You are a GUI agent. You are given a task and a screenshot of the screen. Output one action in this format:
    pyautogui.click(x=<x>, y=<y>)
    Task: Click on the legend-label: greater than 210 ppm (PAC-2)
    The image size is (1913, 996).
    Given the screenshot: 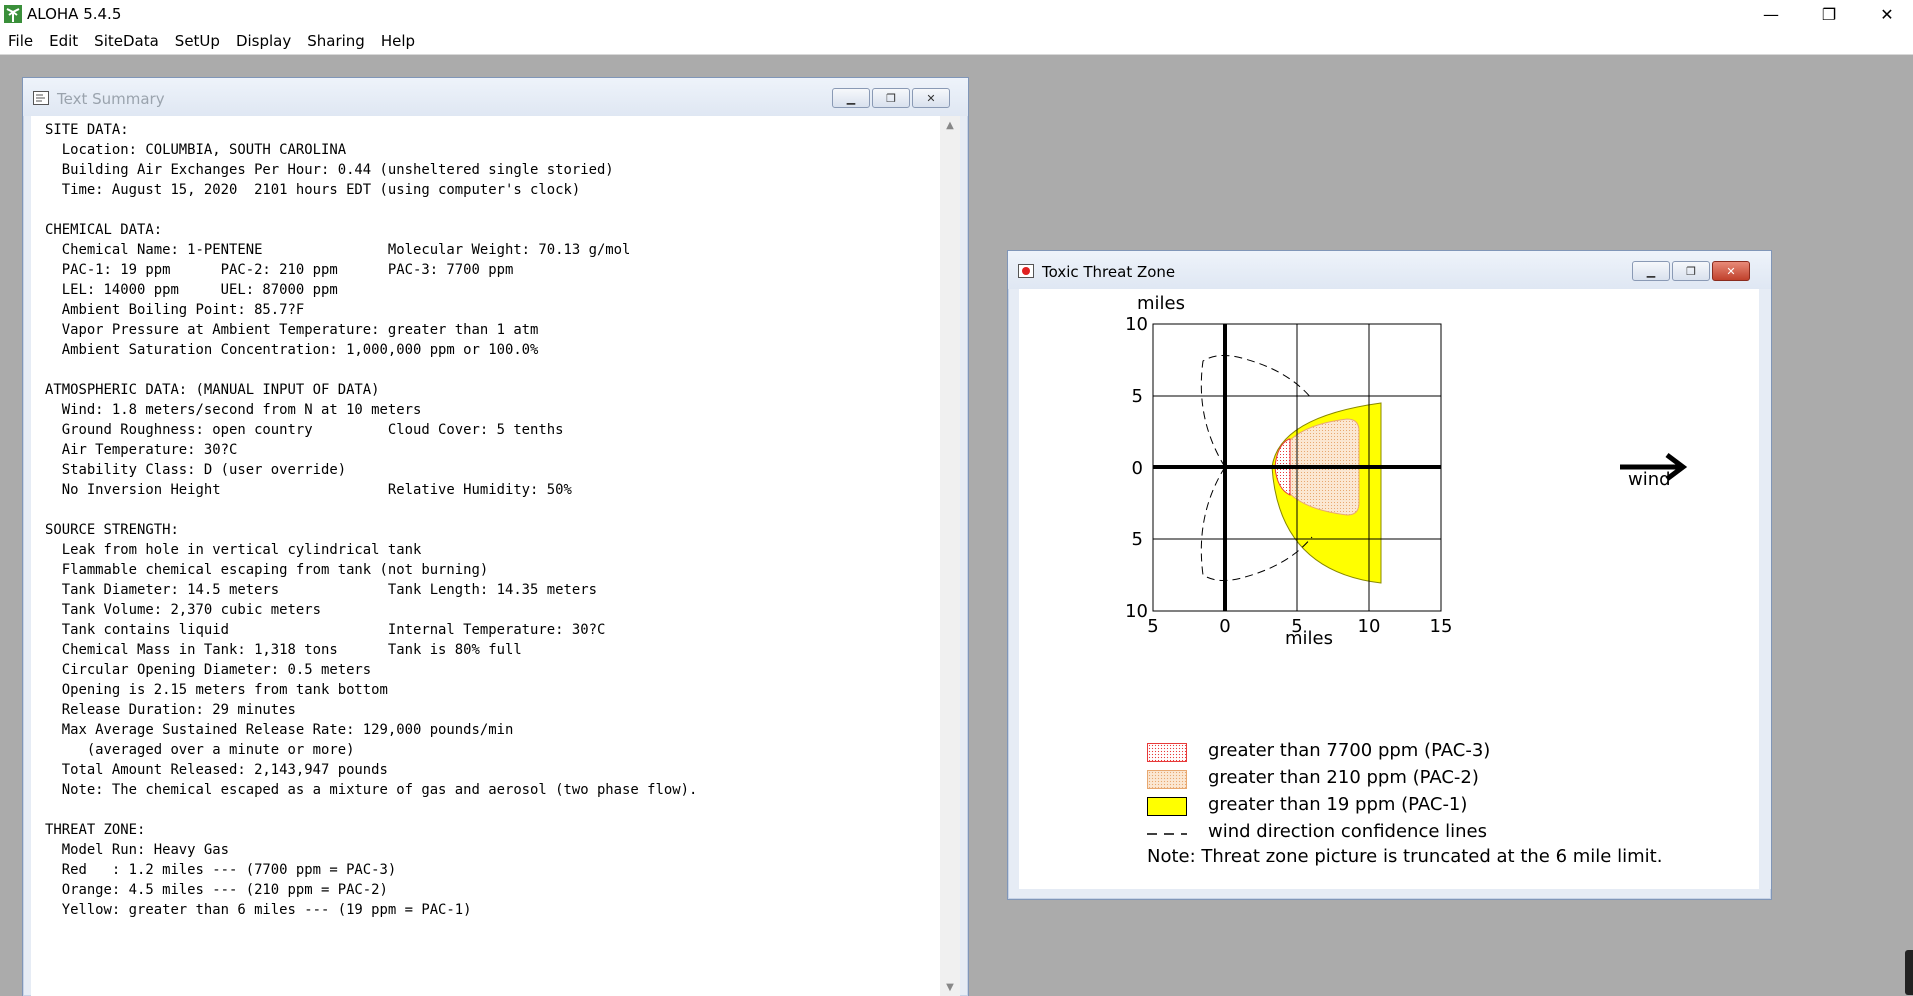 What is the action you would take?
    pyautogui.click(x=1343, y=777)
    